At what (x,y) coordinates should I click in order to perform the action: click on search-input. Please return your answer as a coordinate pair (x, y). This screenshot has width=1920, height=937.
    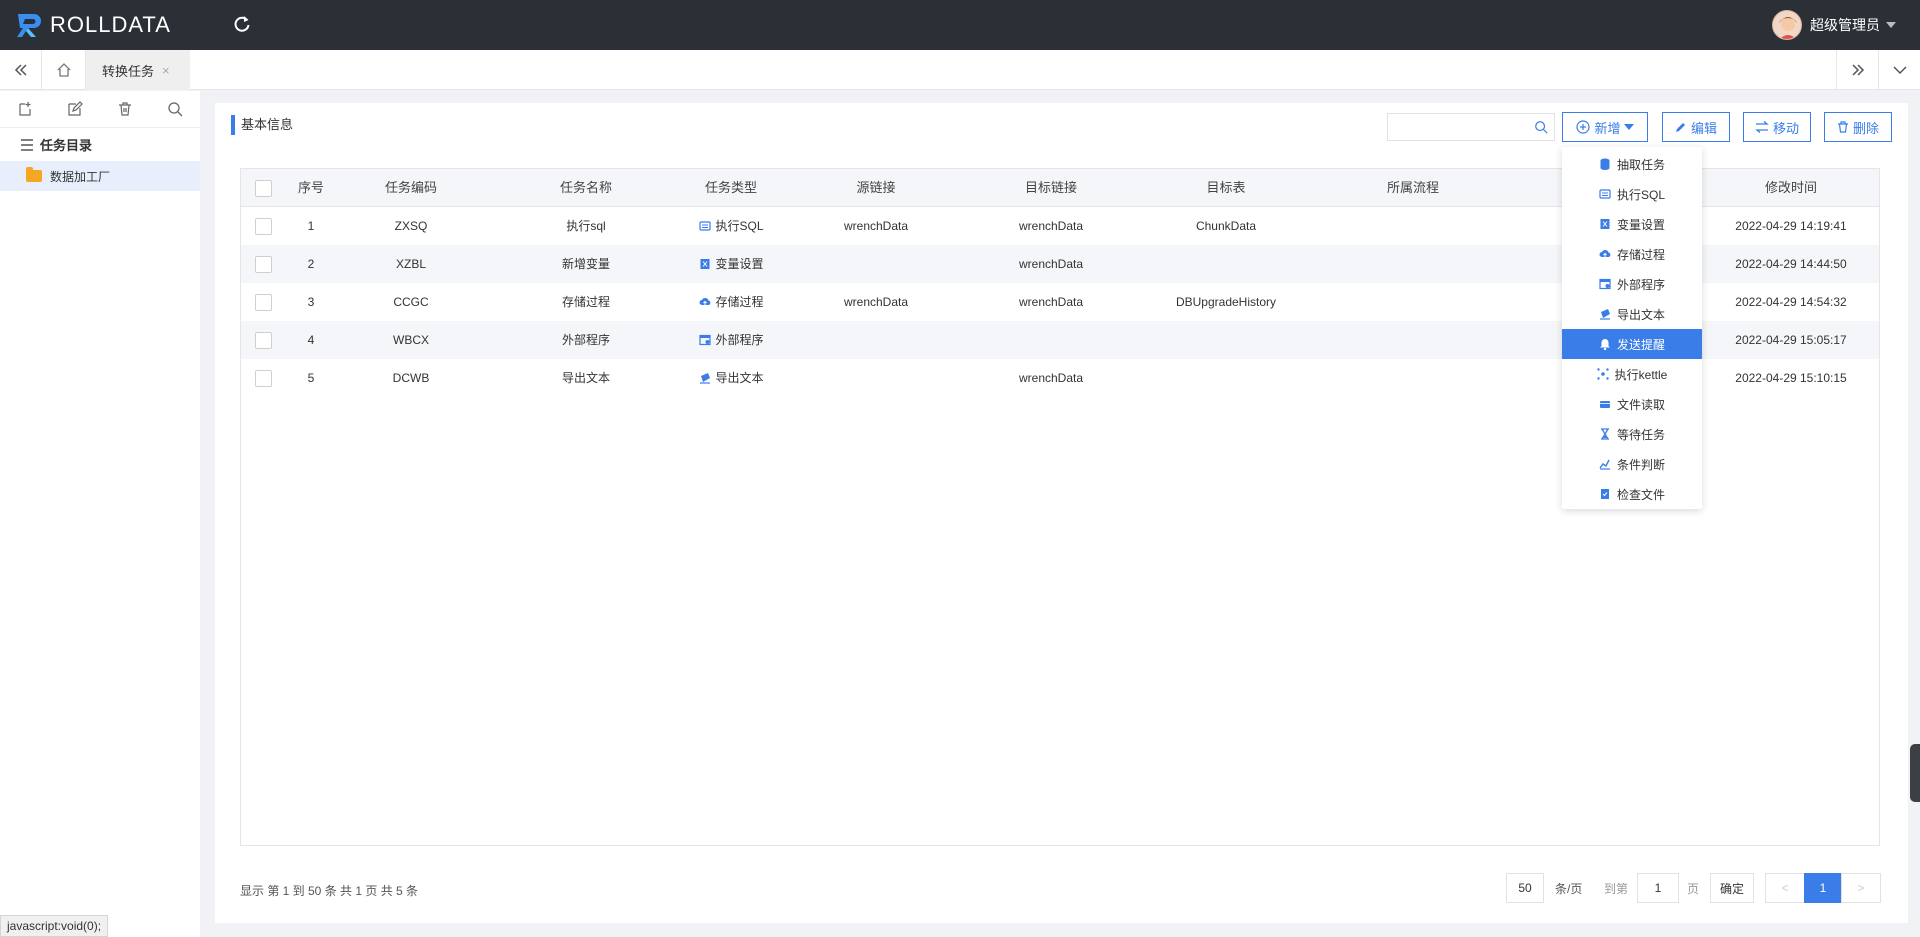
    Looking at the image, I should click on (1471, 127).